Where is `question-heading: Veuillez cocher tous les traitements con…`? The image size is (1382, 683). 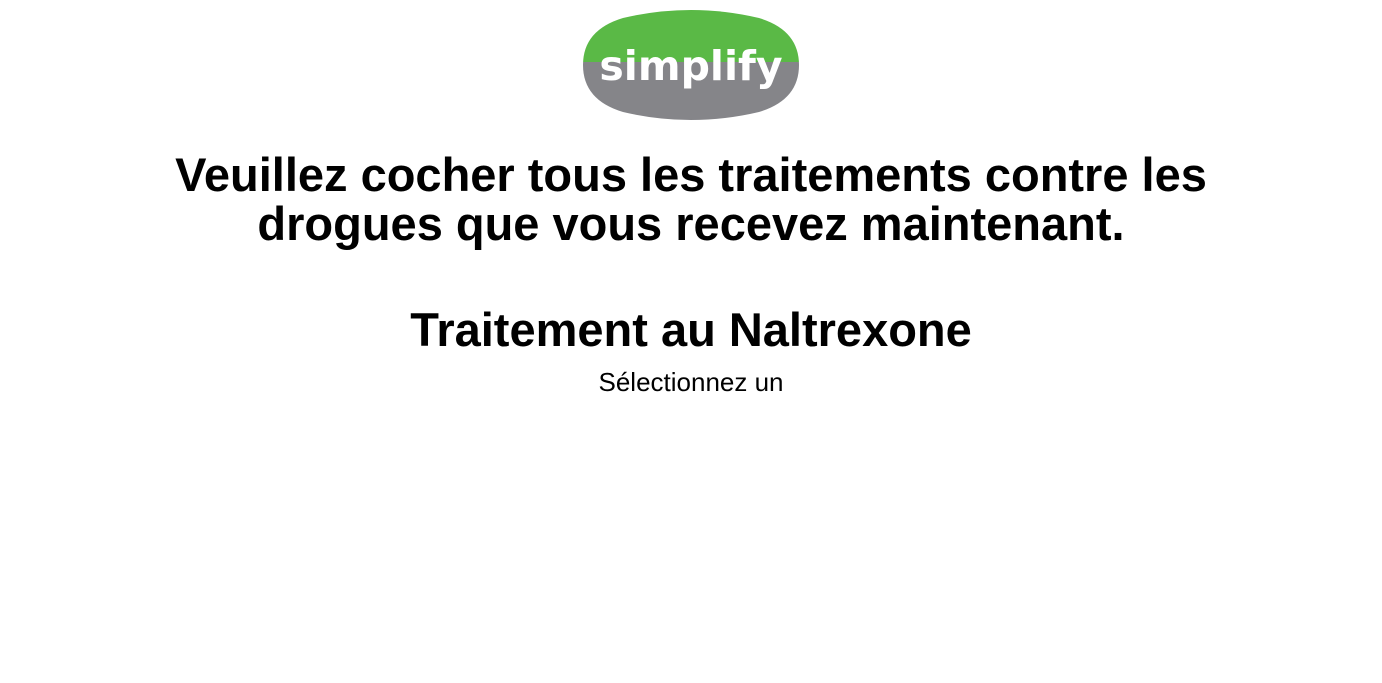 question-heading: Veuillez cocher tous les traitements con… is located at coordinates (691, 199).